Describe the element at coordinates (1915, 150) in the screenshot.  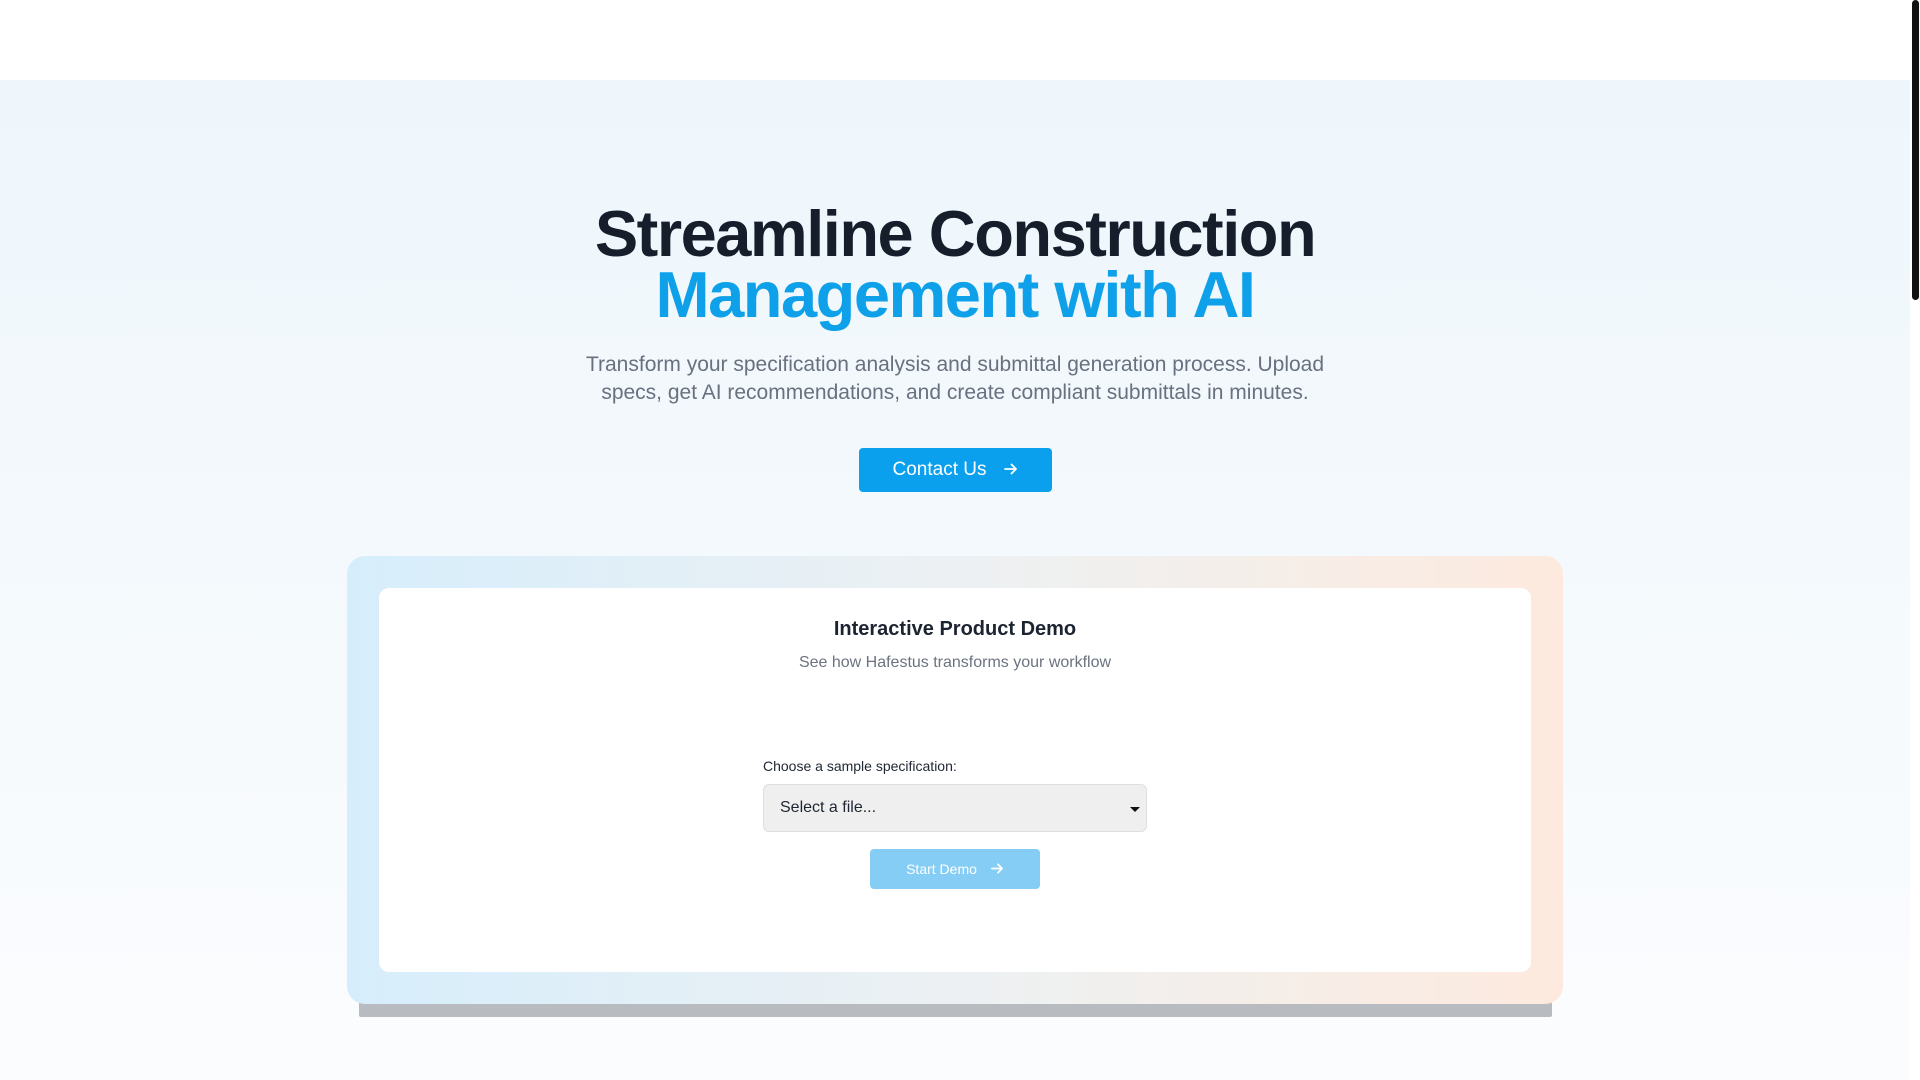
I see `scrollbar-thumb` at that location.